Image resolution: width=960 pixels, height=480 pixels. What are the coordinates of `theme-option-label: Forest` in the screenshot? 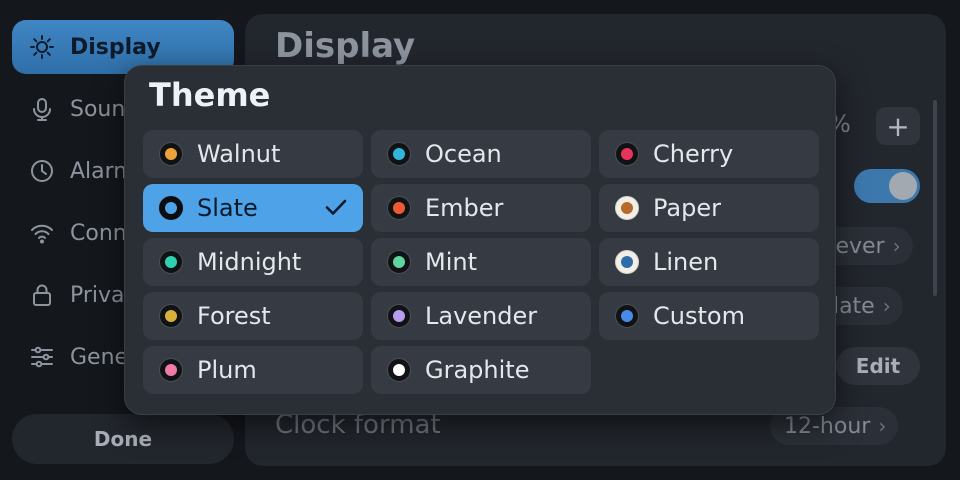 It's located at (234, 316).